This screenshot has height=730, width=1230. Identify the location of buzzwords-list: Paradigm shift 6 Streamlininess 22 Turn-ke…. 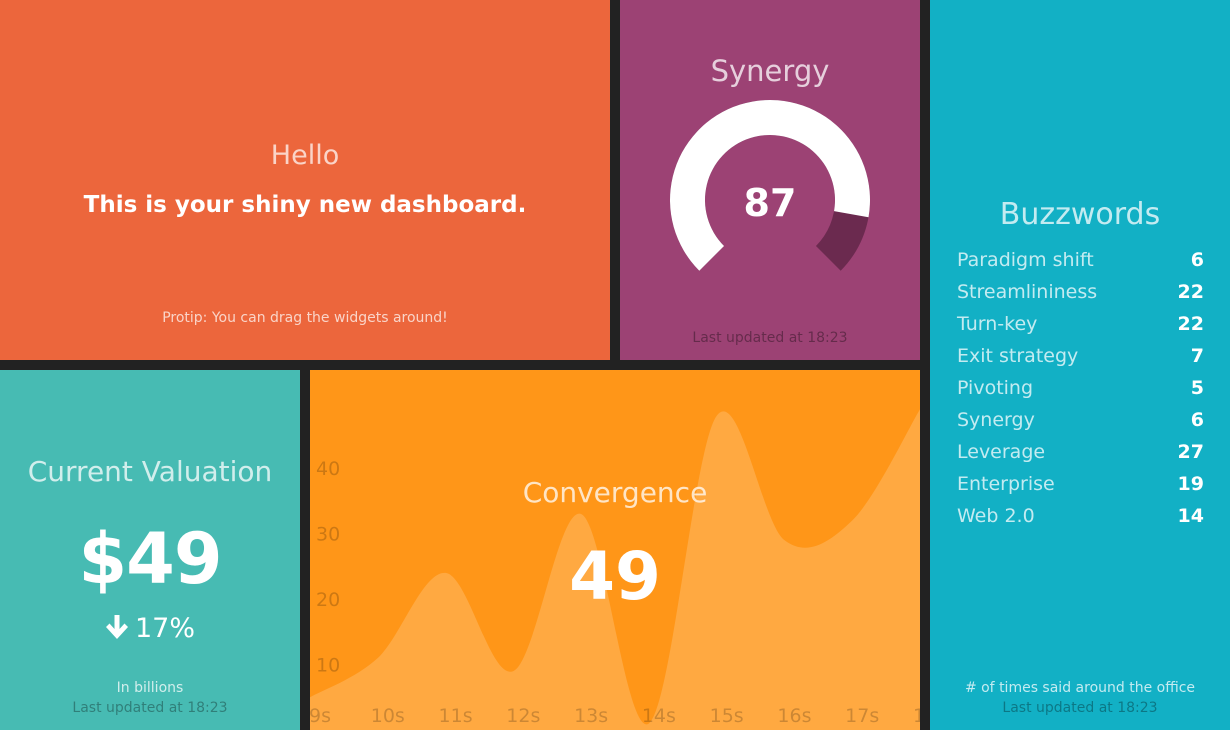
(1080, 390).